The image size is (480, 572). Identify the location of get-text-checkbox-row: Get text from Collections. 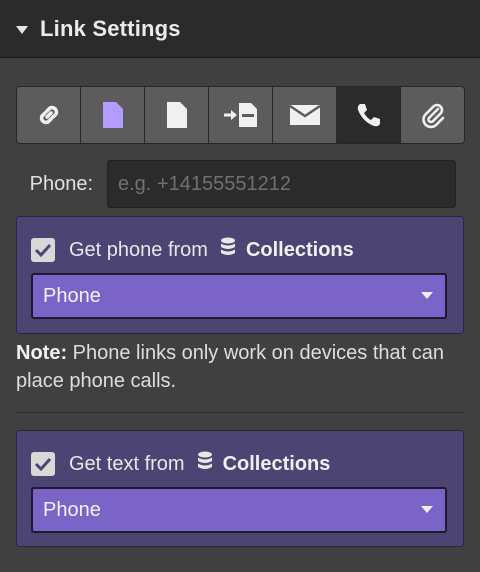
(180, 464).